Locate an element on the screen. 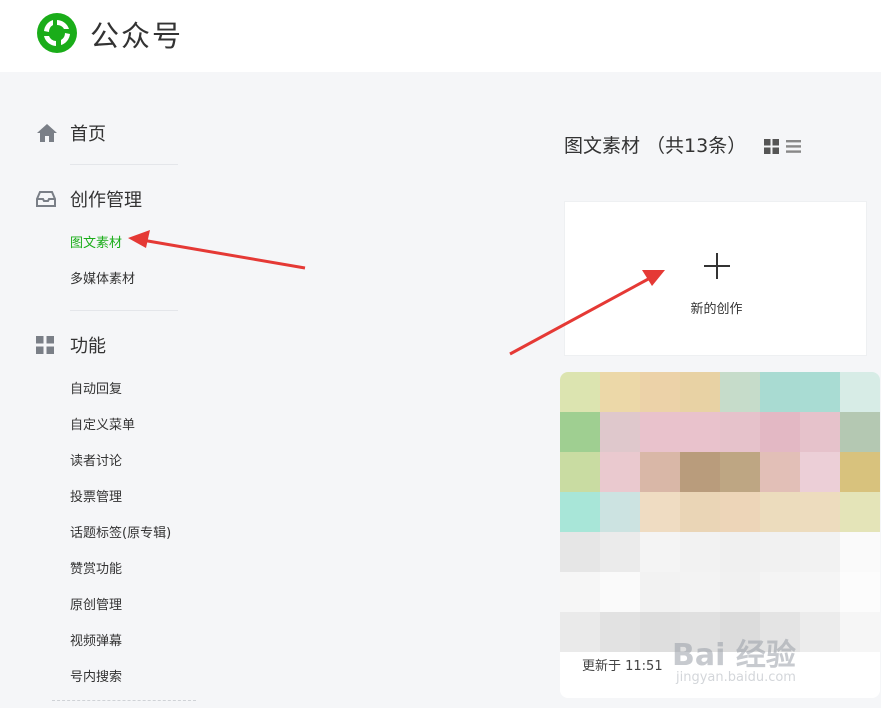 This screenshot has width=881, height=708. top-bar: 公众号 is located at coordinates (440, 36).